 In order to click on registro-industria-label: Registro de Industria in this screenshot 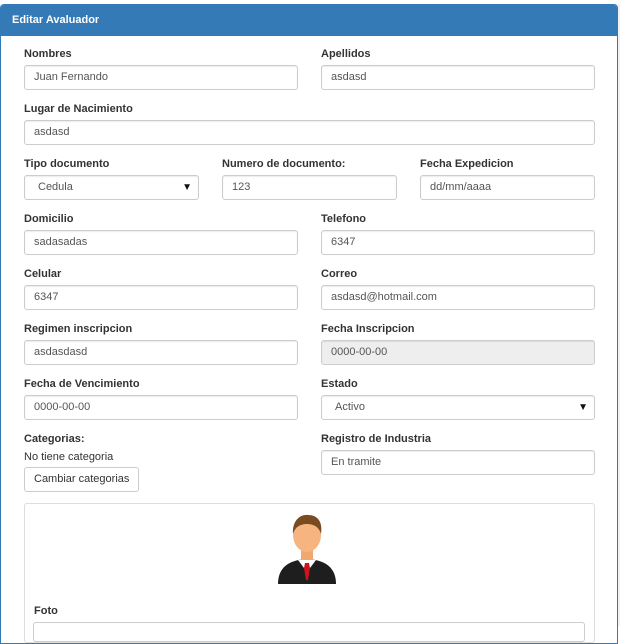, I will do `click(376, 439)`.